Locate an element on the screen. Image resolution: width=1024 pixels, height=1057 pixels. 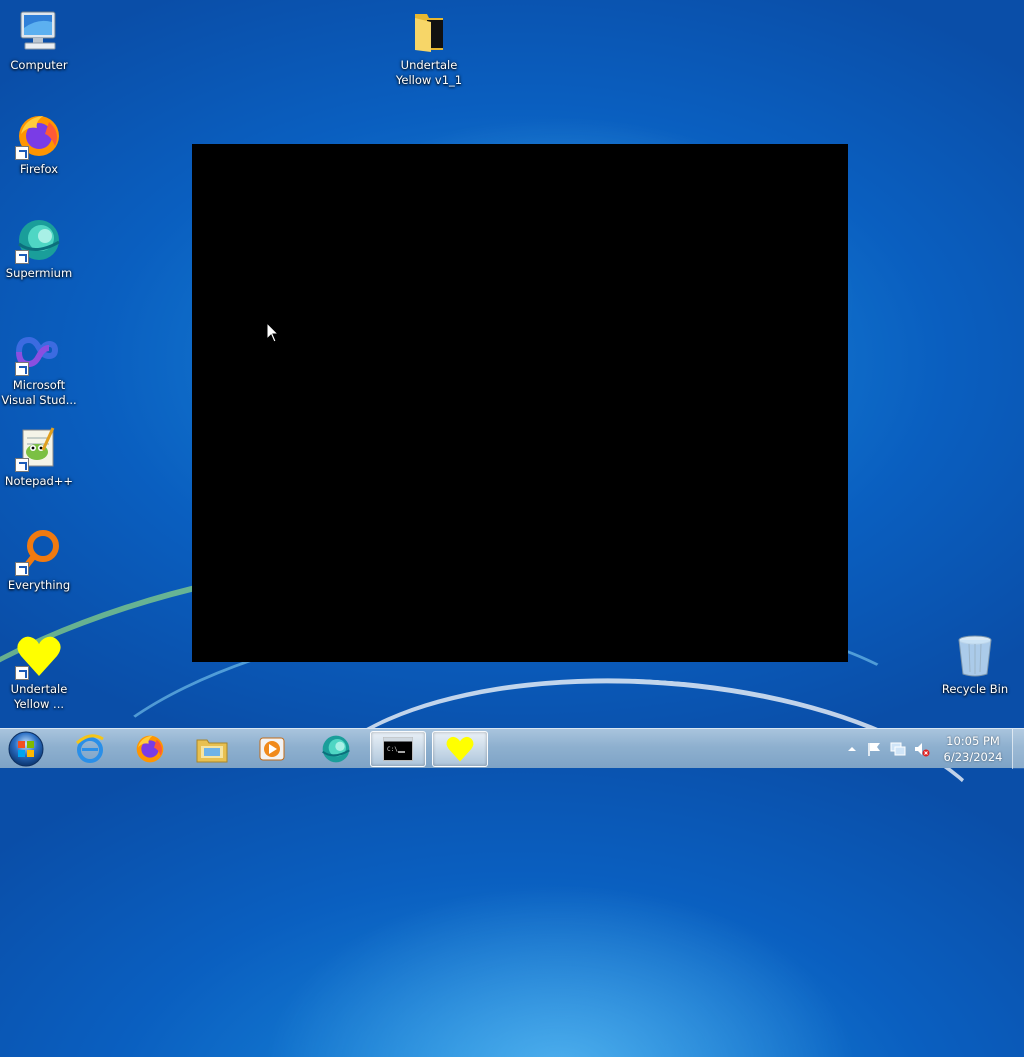
command-prompt-icon: C:\ is located at coordinates (398, 749).